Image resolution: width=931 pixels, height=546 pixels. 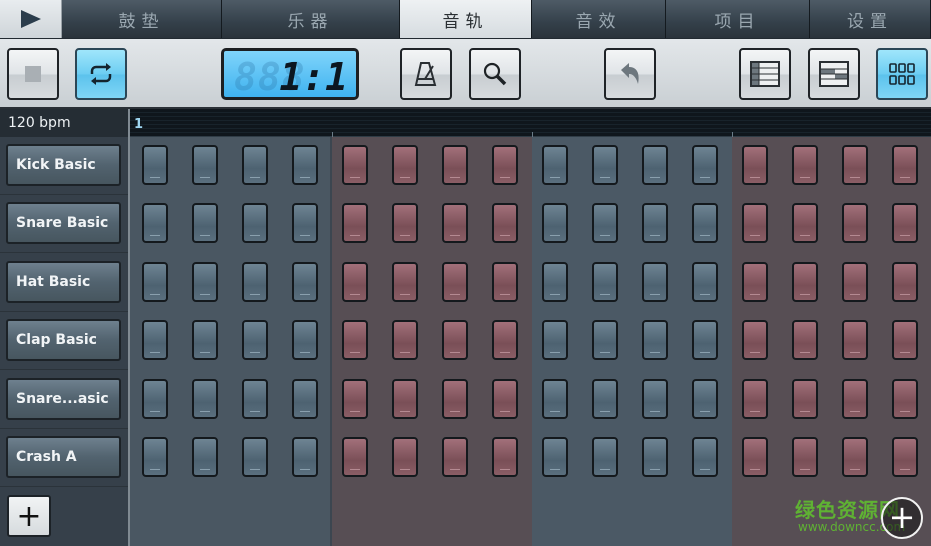 I want to click on instrument-button: Kick Basic, so click(x=63, y=165).